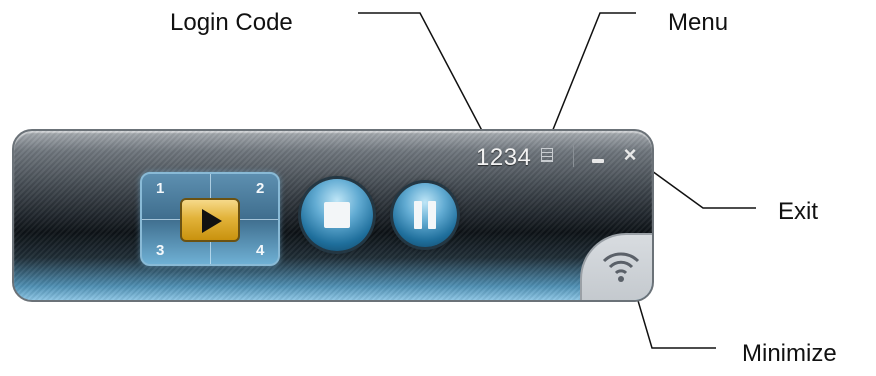 The width and height of the screenshot is (876, 376). I want to click on stop-button, so click(337, 215).